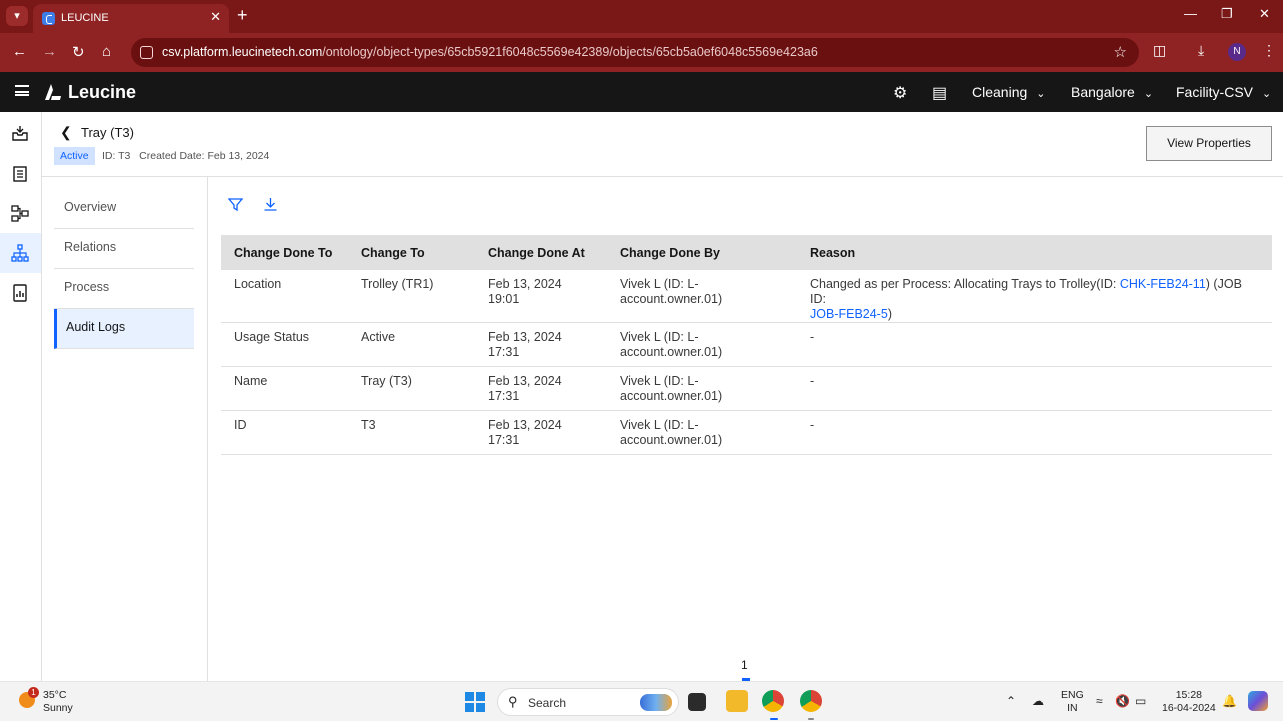  I want to click on downloads-icon: ⤓, so click(1201, 50).